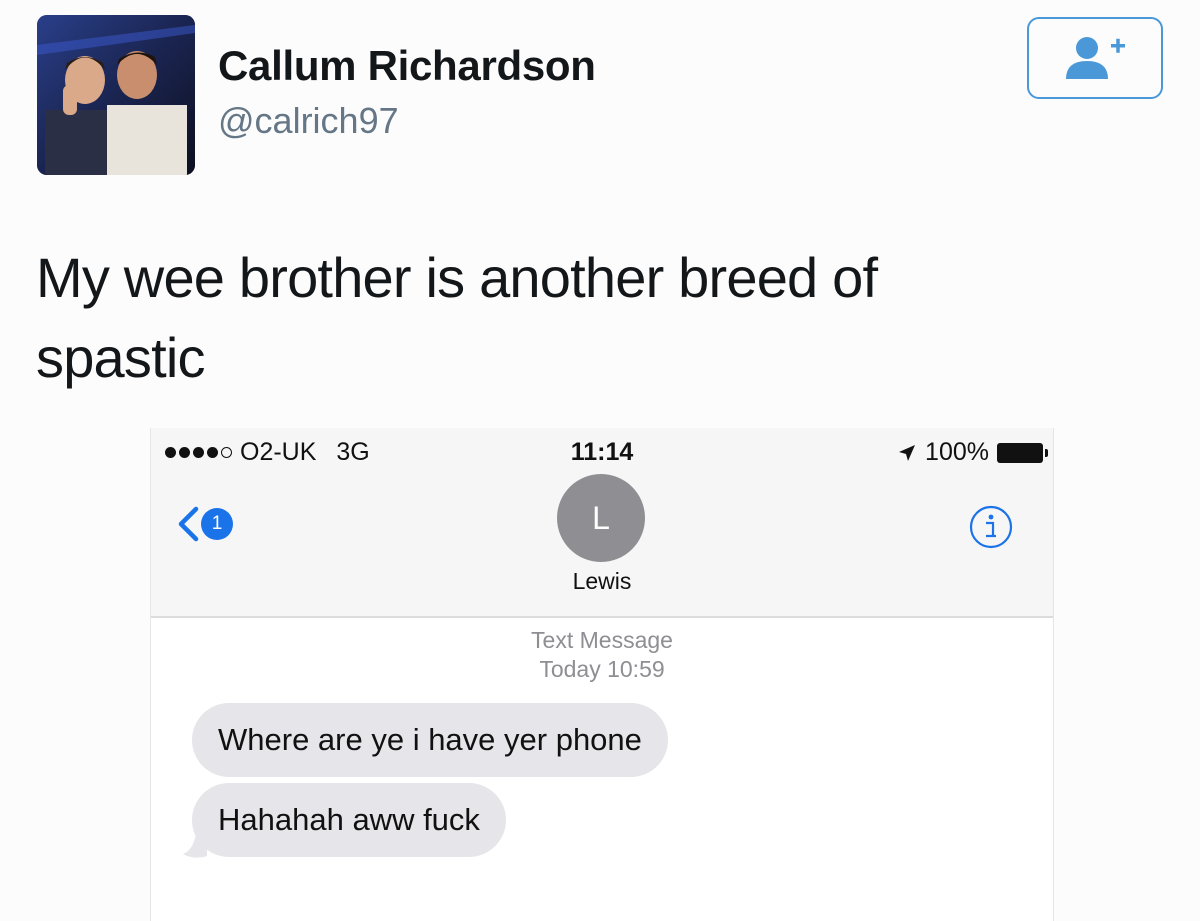  I want to click on battery-percent: 100%, so click(957, 452).